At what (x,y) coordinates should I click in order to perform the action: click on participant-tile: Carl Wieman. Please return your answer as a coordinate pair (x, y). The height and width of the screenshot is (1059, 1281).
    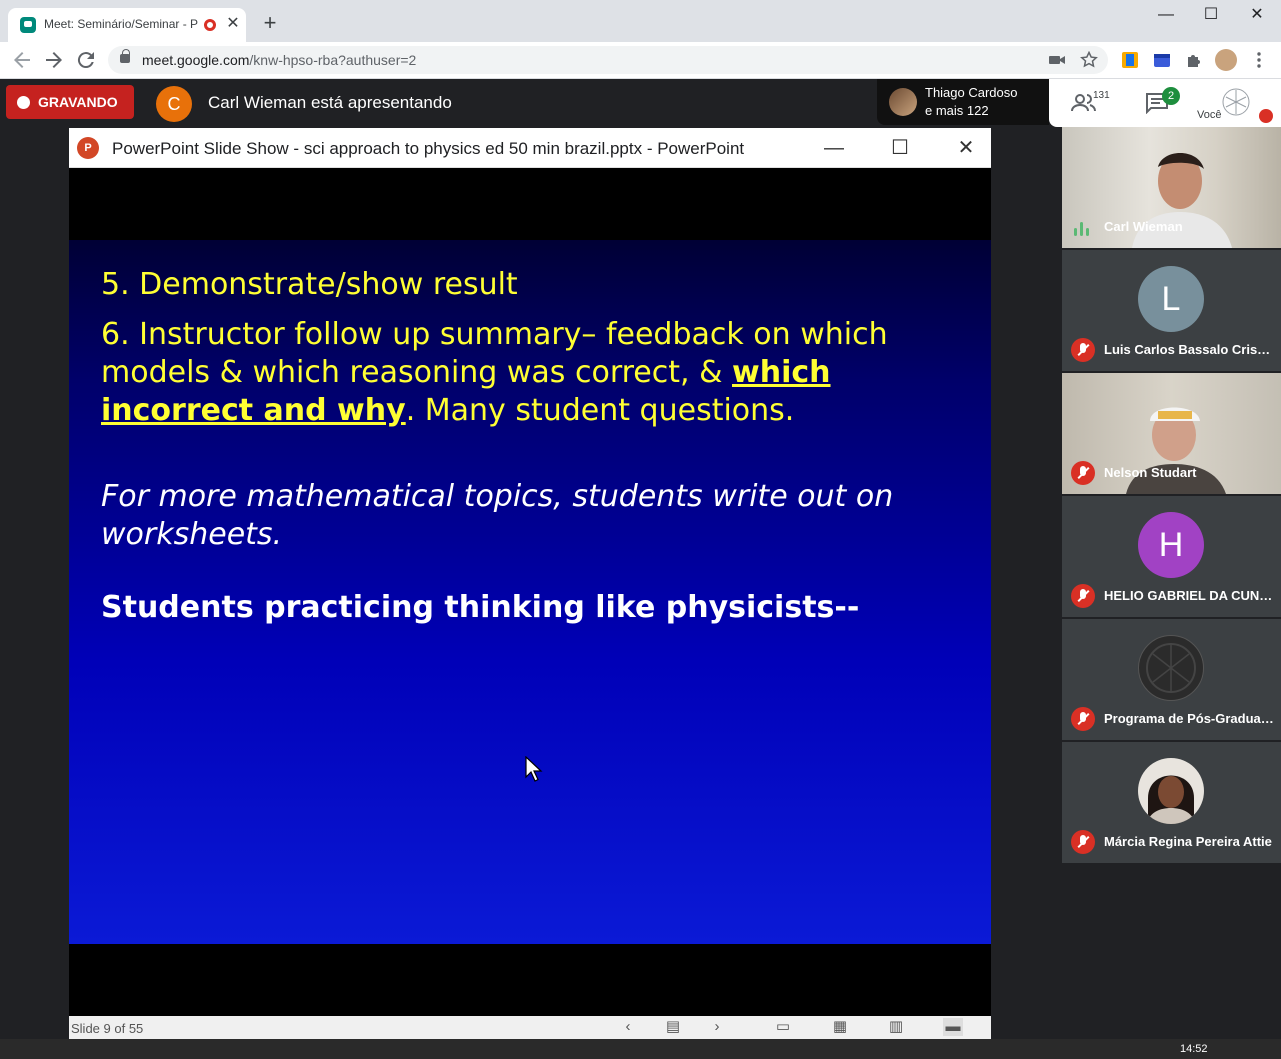
    Looking at the image, I should click on (1171, 187).